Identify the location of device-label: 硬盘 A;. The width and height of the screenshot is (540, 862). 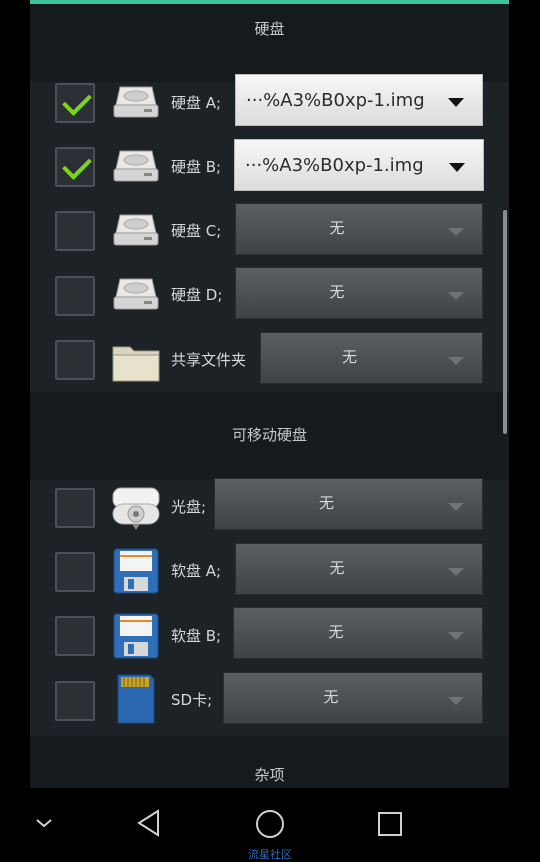
(196, 103).